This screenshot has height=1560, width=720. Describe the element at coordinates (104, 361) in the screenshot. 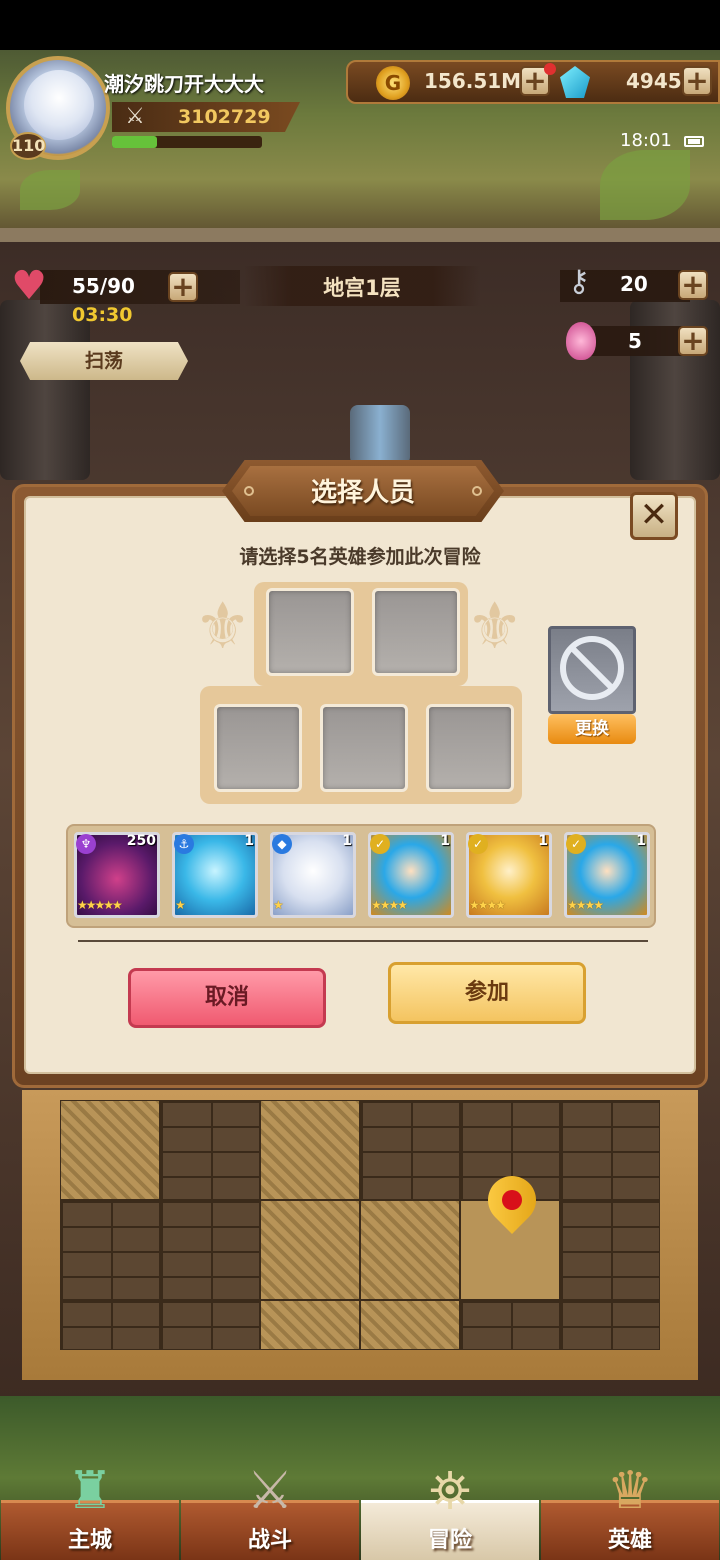

I see `sweep-button: 扫荡` at that location.